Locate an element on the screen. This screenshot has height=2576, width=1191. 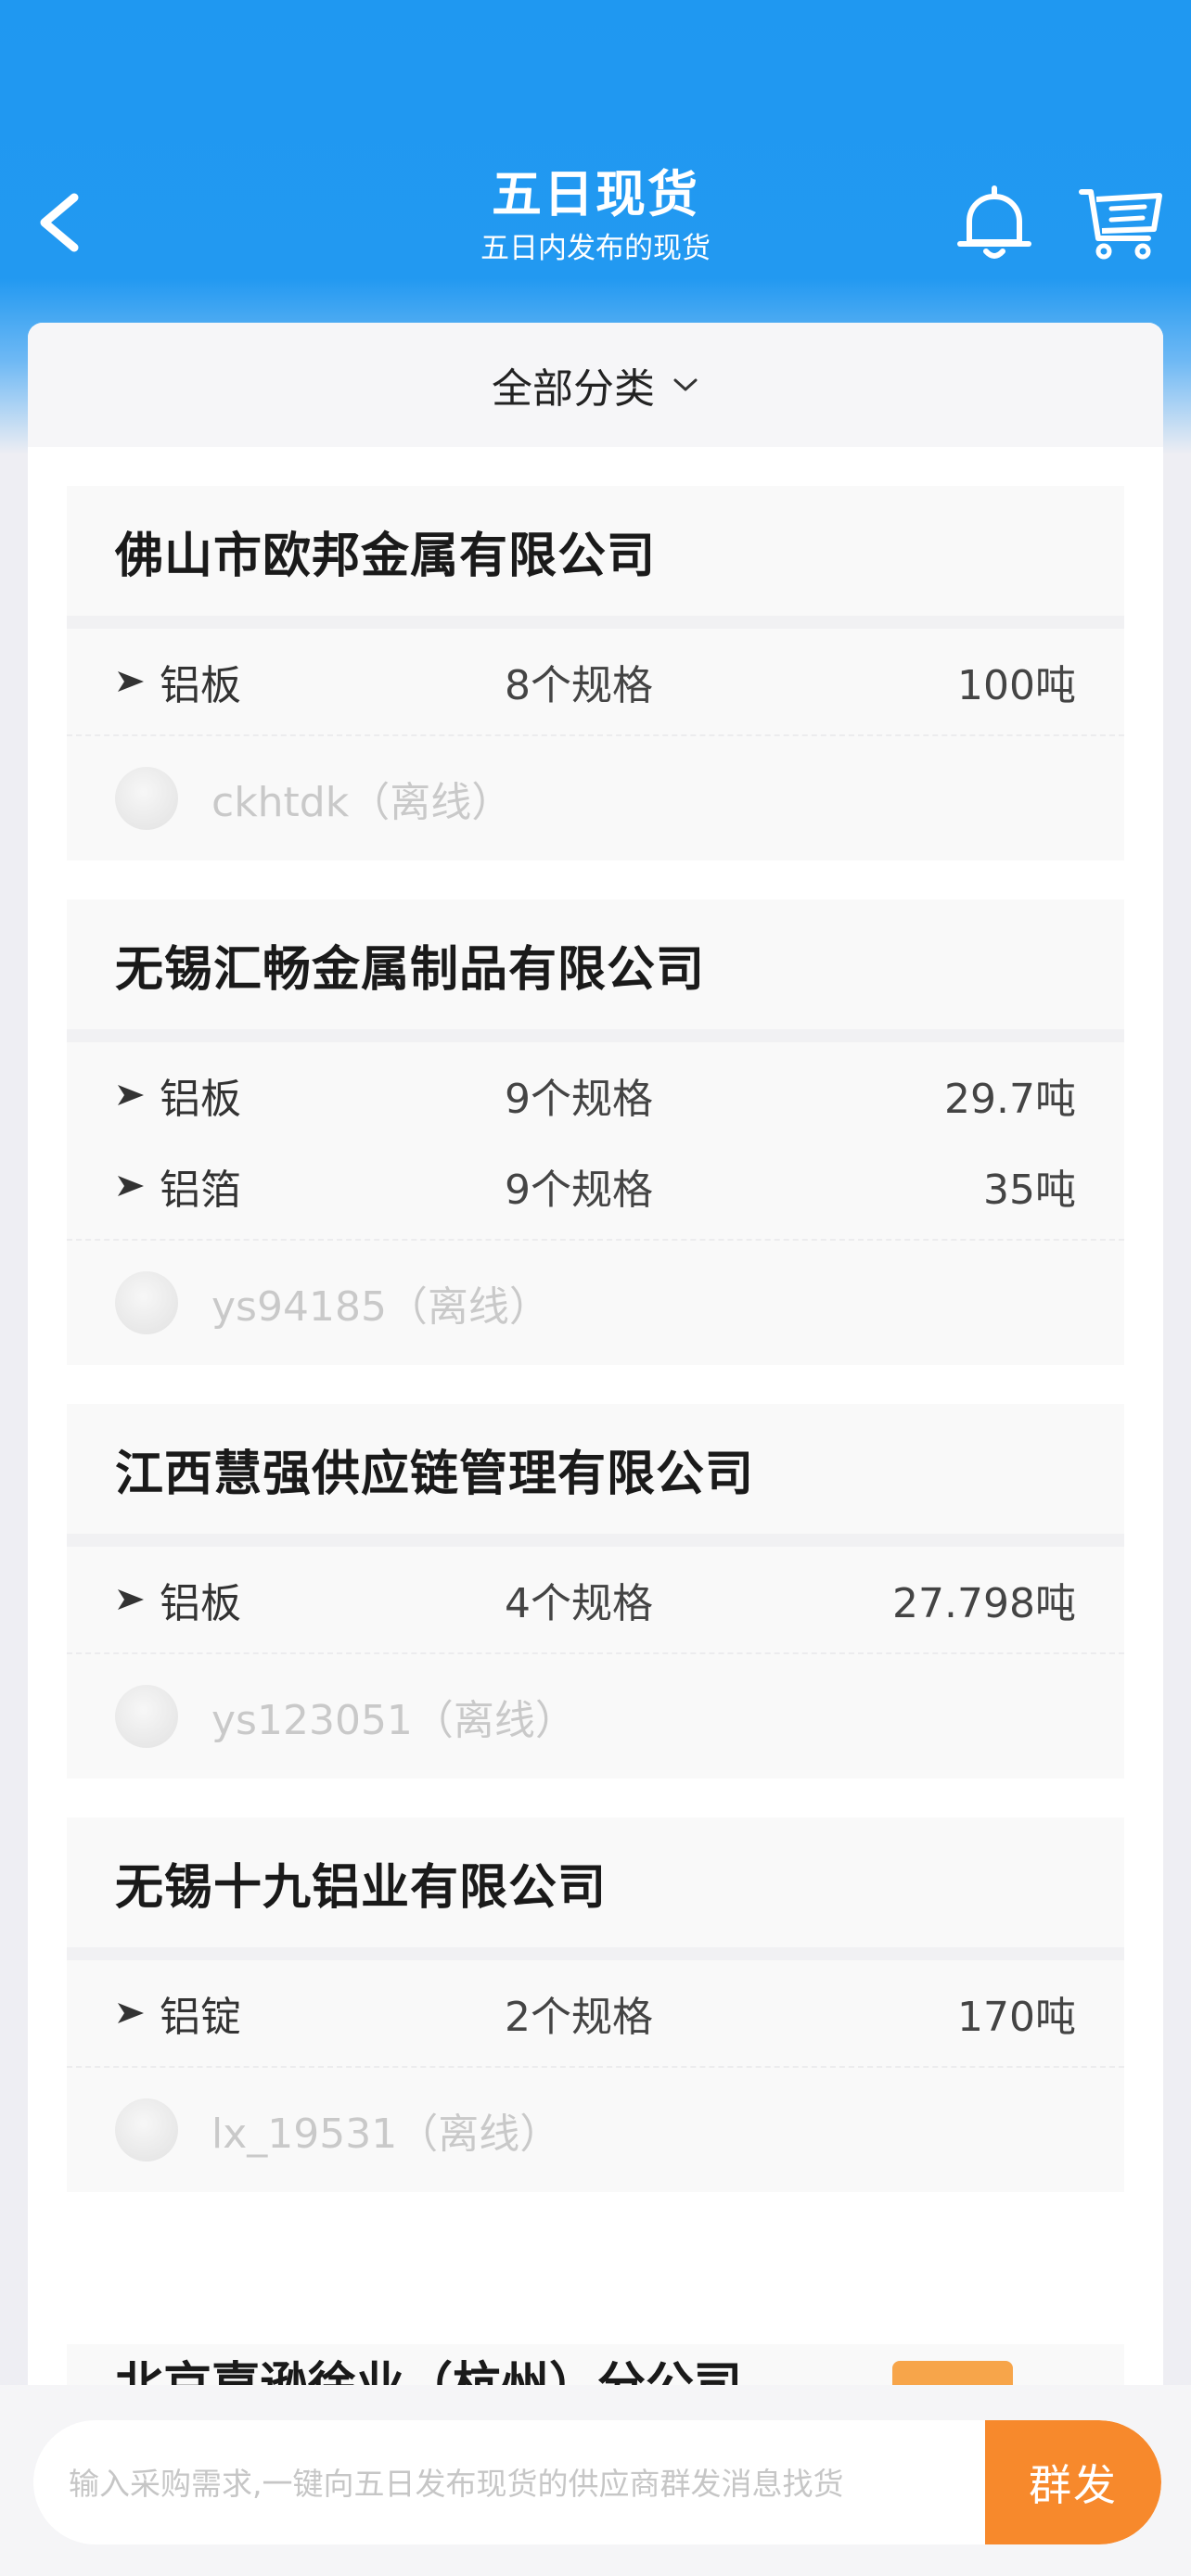
seller-row: lx_19531（离线） is located at coordinates (595, 2130).